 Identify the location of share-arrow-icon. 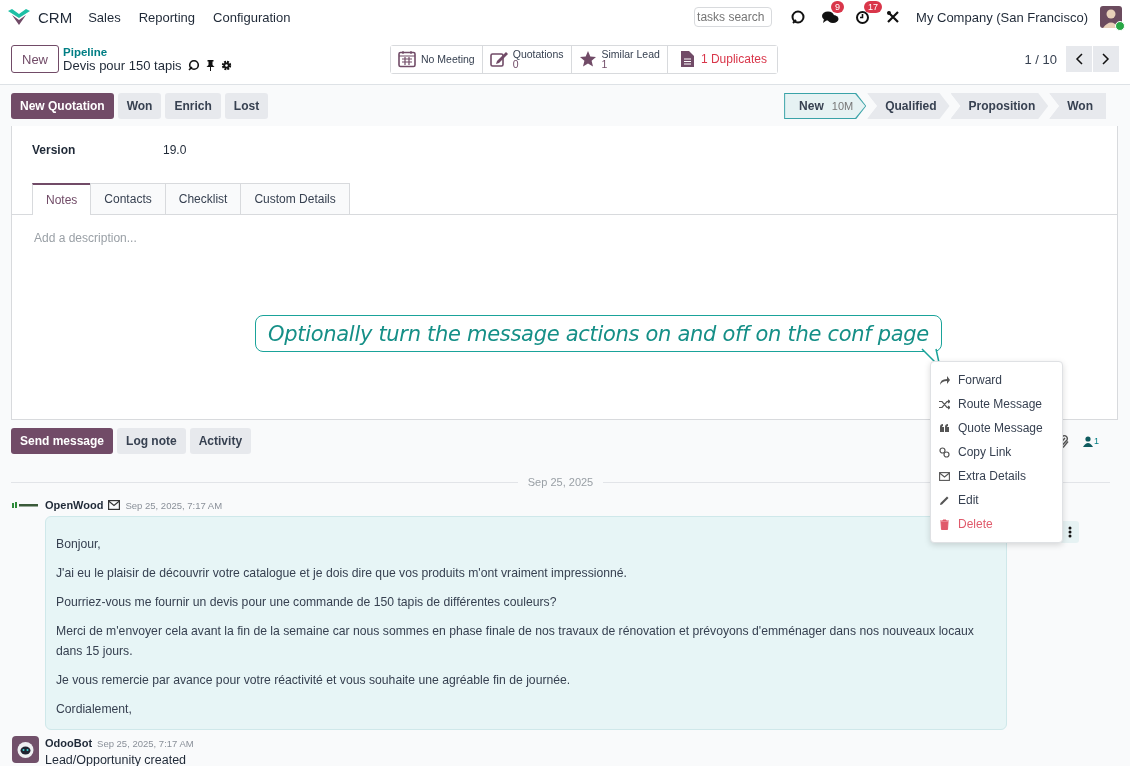
(944, 380).